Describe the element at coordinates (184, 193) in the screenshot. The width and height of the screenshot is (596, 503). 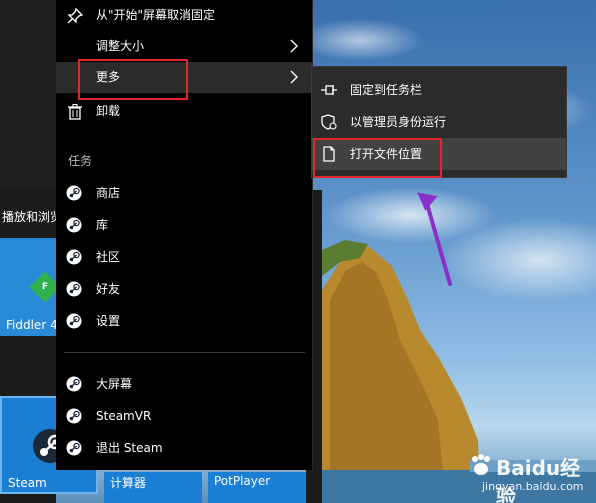
I see `task-store: 商店` at that location.